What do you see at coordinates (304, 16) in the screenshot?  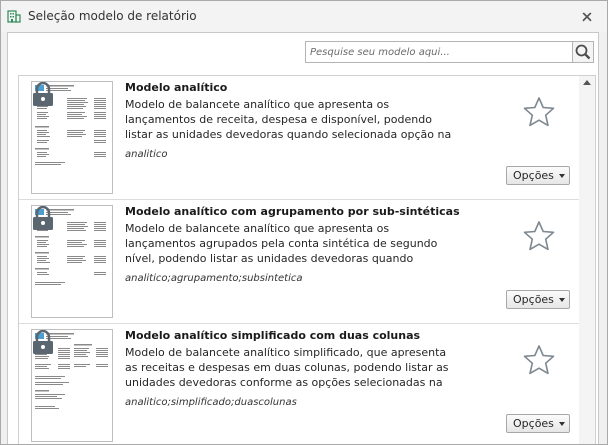 I see `title-bar: Seleção modelo de relatório` at bounding box center [304, 16].